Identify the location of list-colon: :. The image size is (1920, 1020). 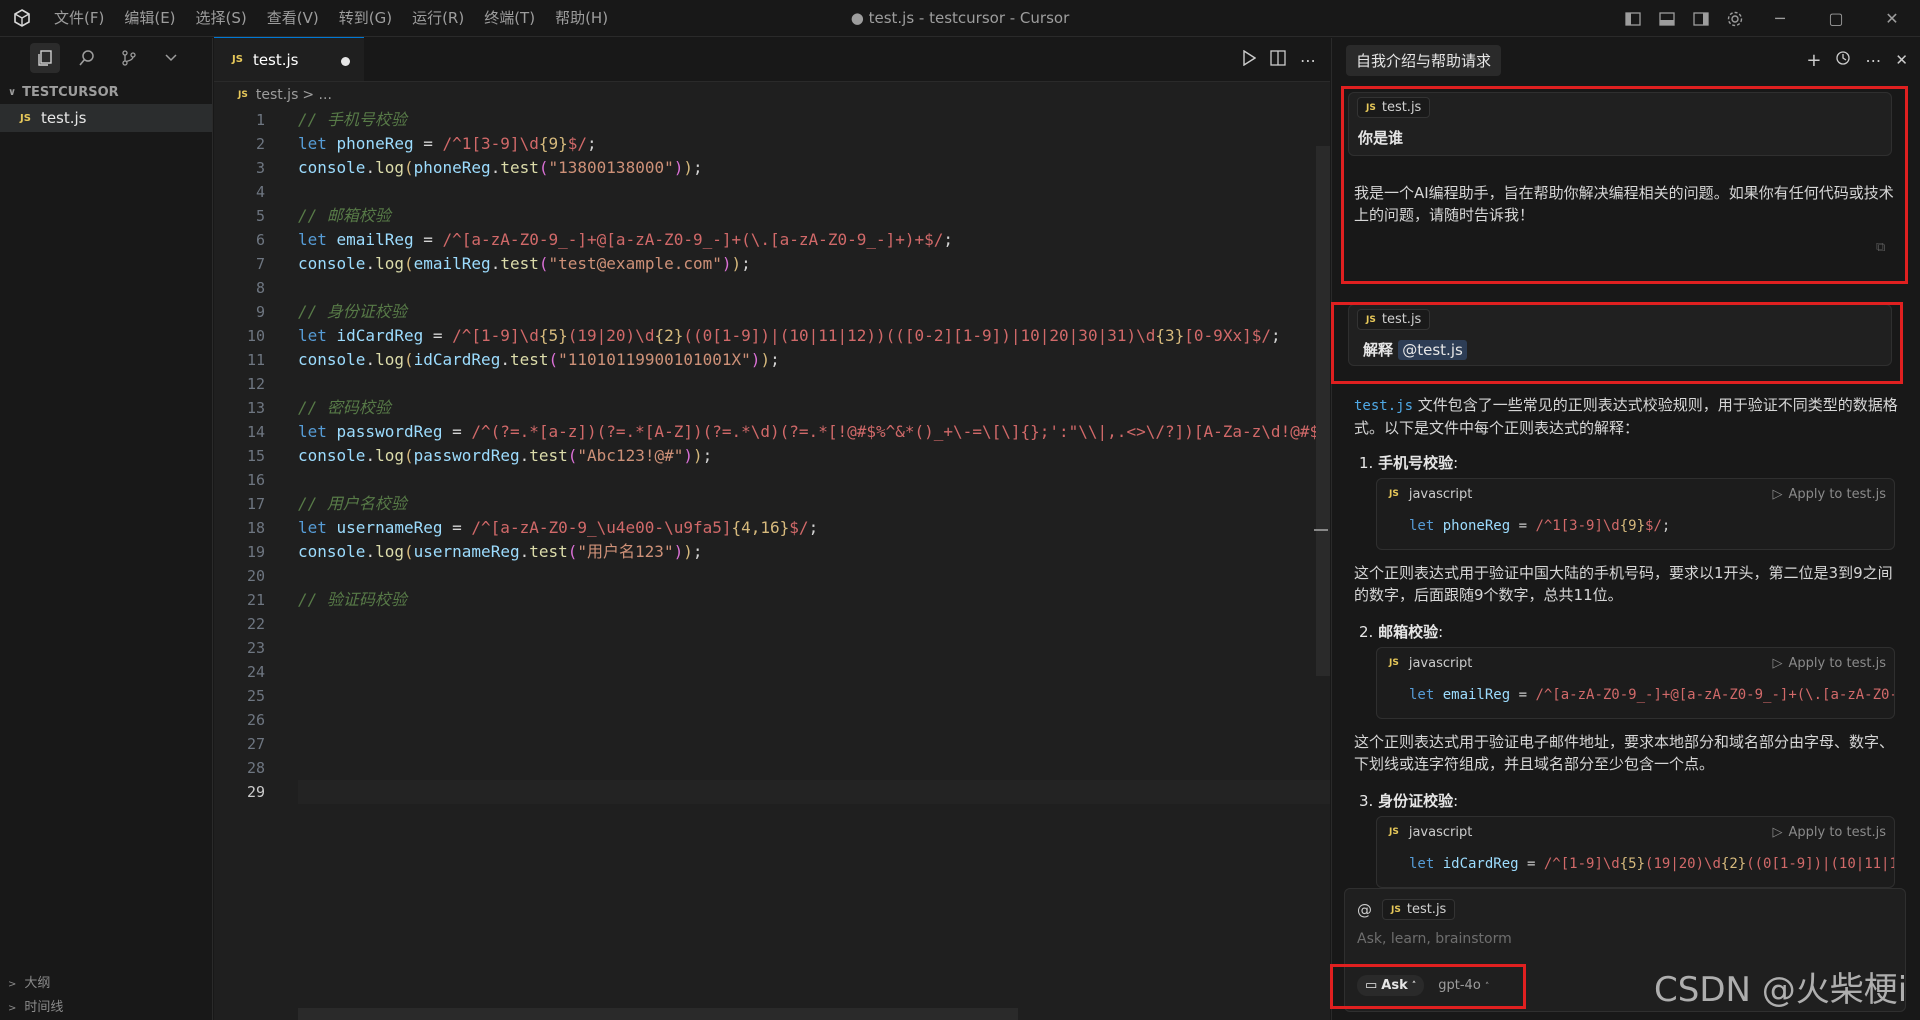
(1456, 463).